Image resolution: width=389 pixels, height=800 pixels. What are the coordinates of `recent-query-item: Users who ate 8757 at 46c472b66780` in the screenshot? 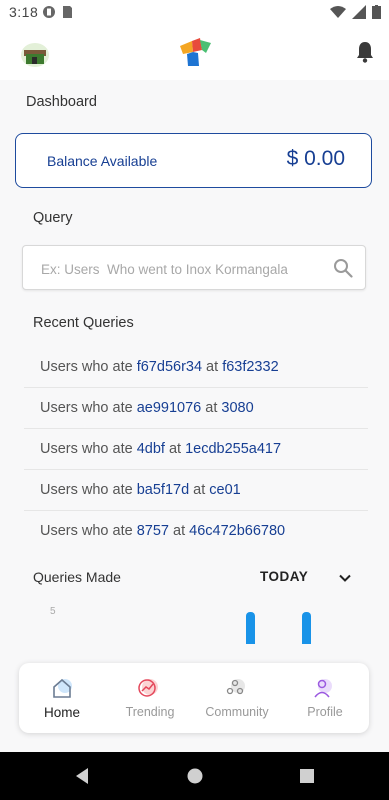 It's located at (196, 531).